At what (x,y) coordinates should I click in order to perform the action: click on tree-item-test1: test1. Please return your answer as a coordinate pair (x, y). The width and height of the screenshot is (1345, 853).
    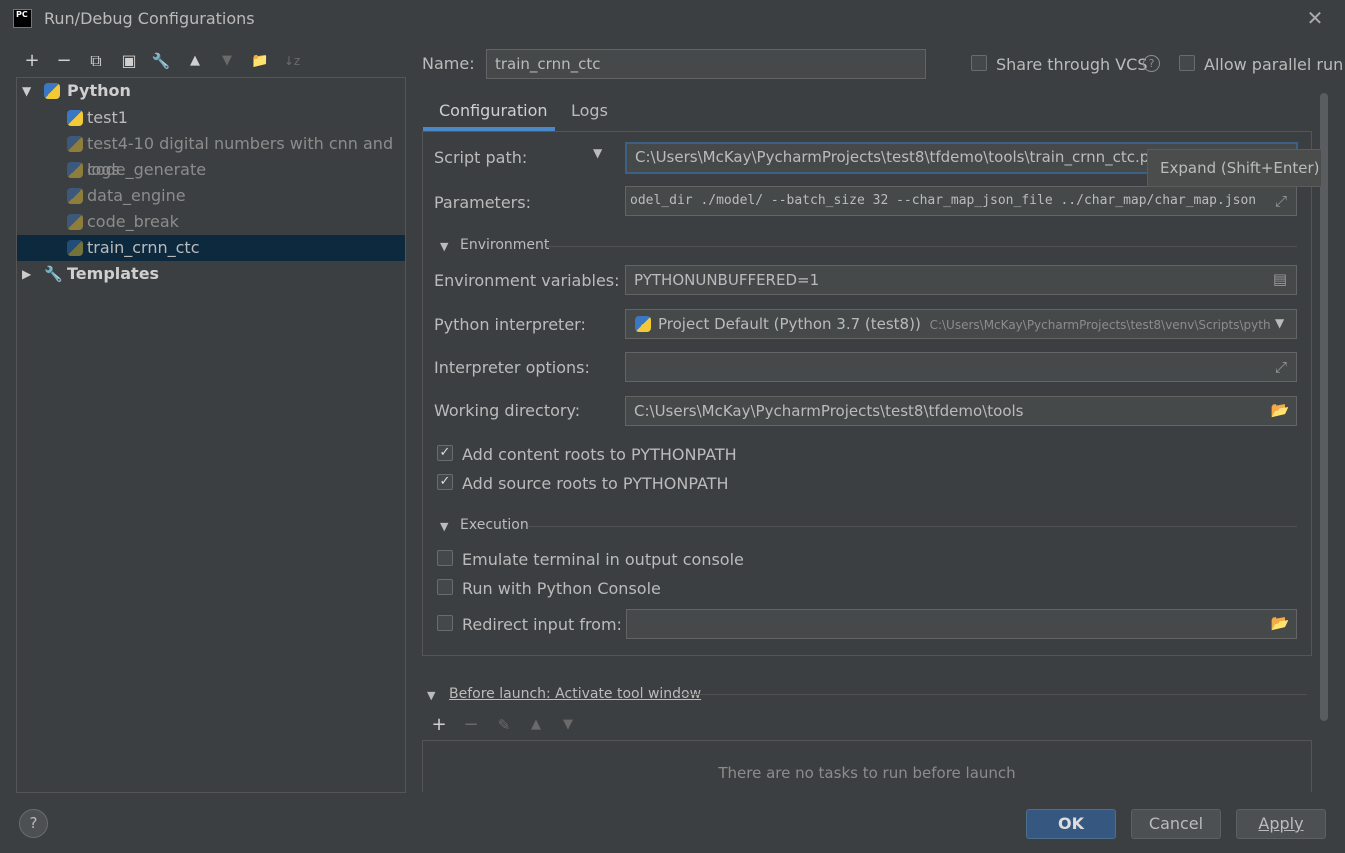
    Looking at the image, I should click on (211, 118).